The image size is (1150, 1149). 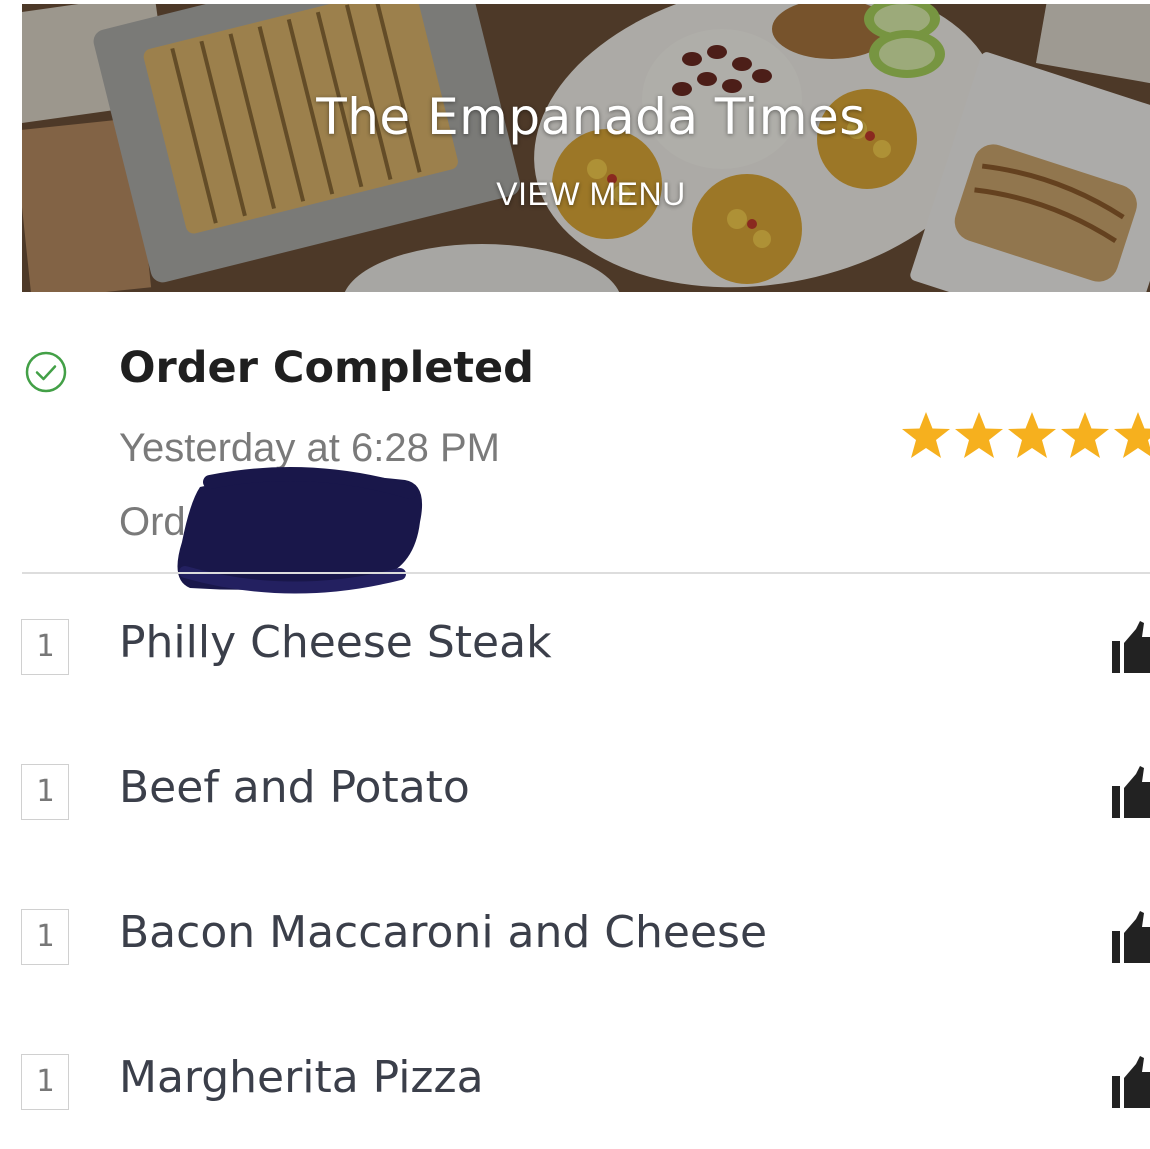 I want to click on divider, so click(x=586, y=573).